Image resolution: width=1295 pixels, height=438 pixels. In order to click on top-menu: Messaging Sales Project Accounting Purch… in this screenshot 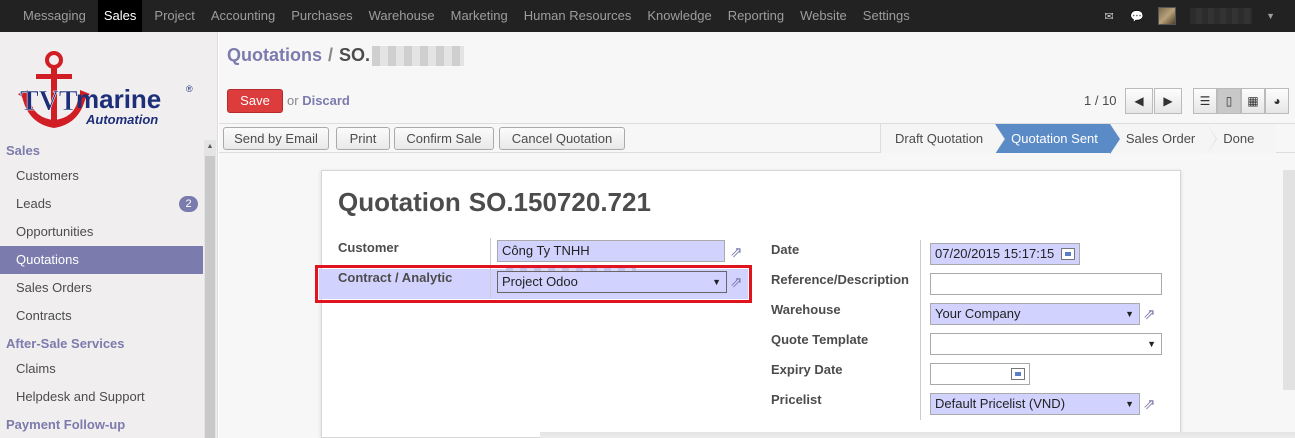, I will do `click(459, 16)`.